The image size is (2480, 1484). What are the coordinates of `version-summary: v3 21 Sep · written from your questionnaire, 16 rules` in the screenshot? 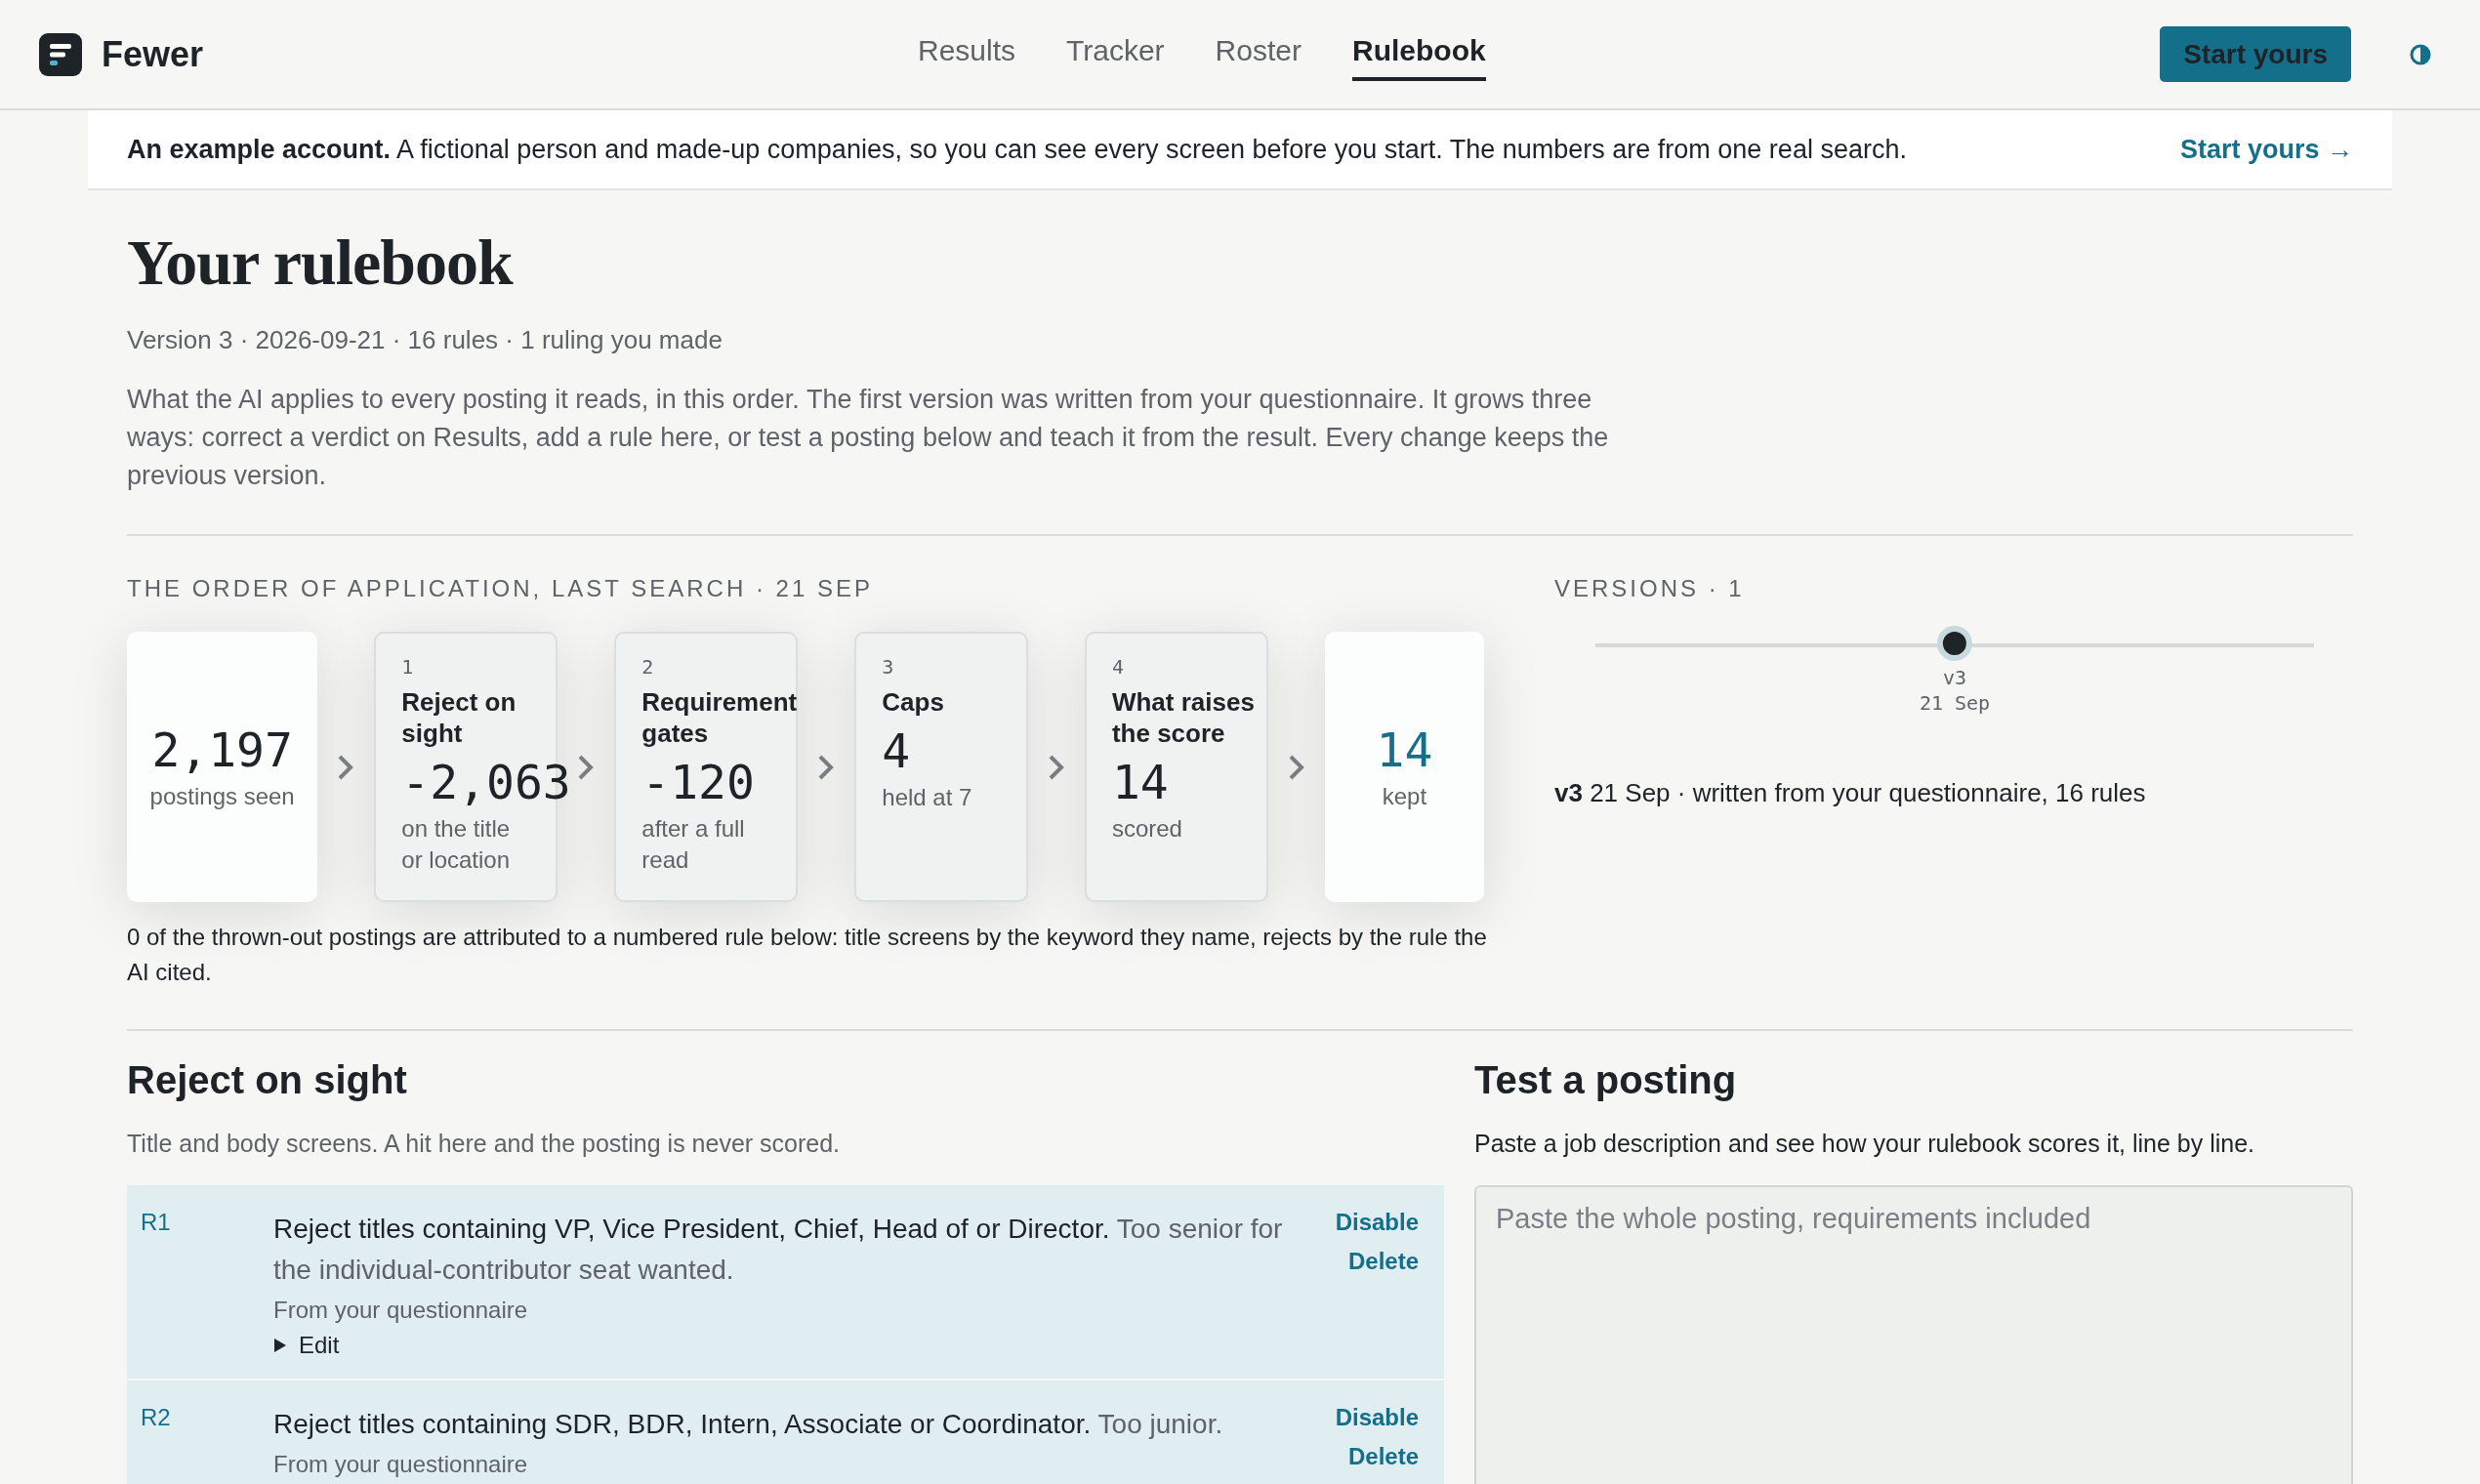 It's located at (1850, 793).